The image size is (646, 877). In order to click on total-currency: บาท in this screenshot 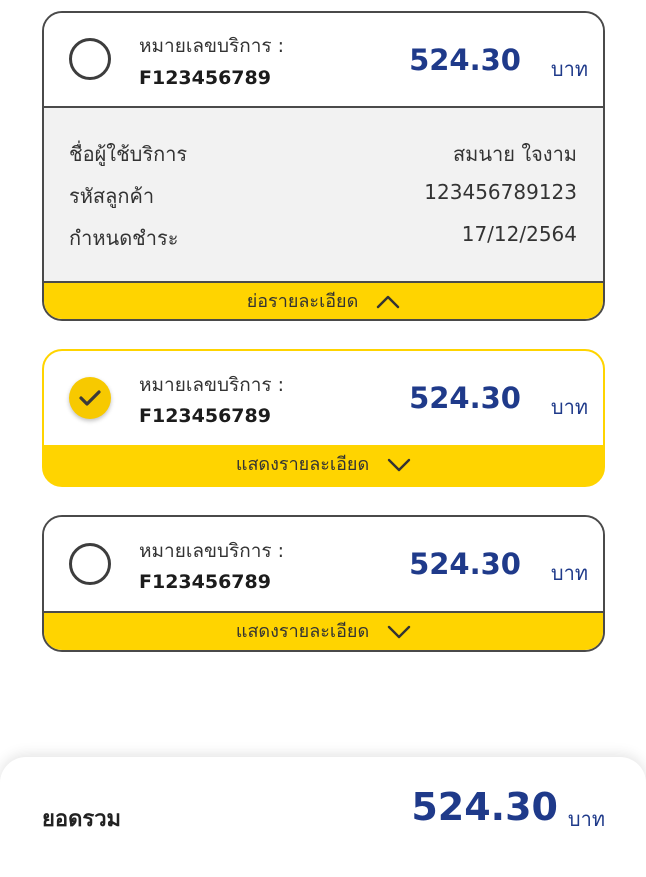, I will do `click(586, 819)`.